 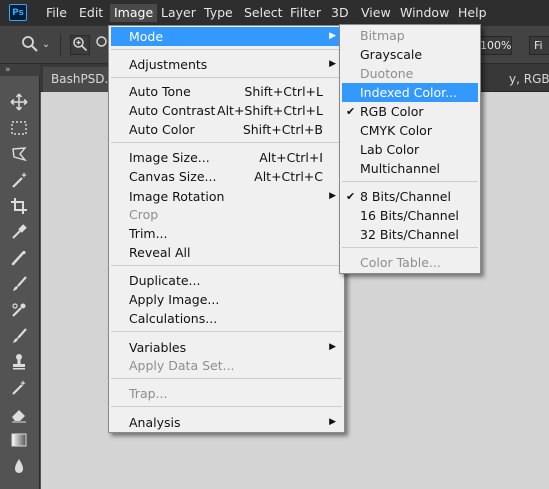 I want to click on menu-item-auto-contrast: Auto Contrast Alt+Shift+Ctrl+L, so click(x=226, y=110).